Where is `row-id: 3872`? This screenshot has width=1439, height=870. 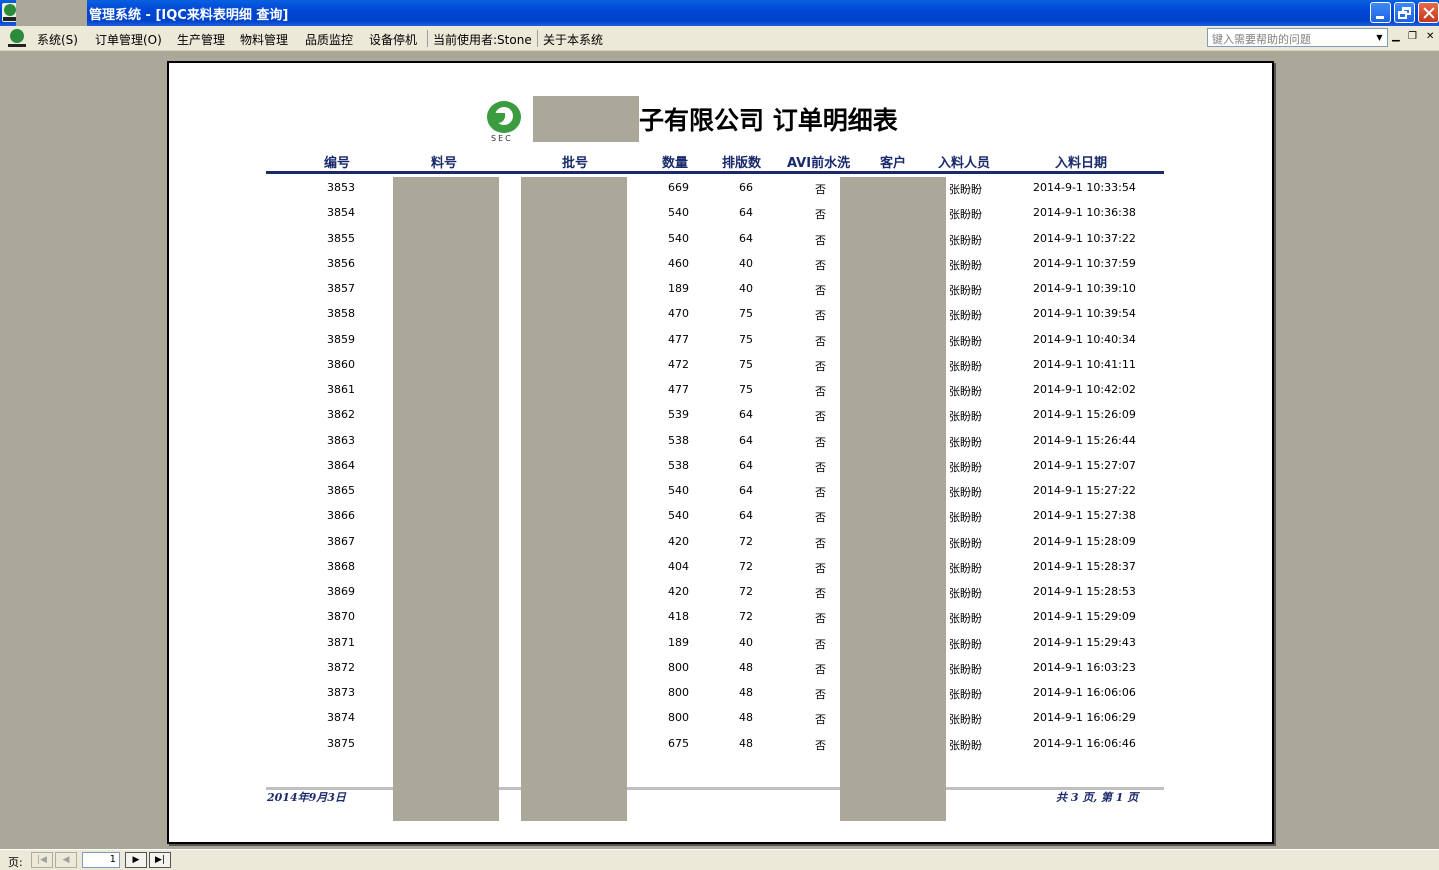
row-id: 3872 is located at coordinates (341, 667).